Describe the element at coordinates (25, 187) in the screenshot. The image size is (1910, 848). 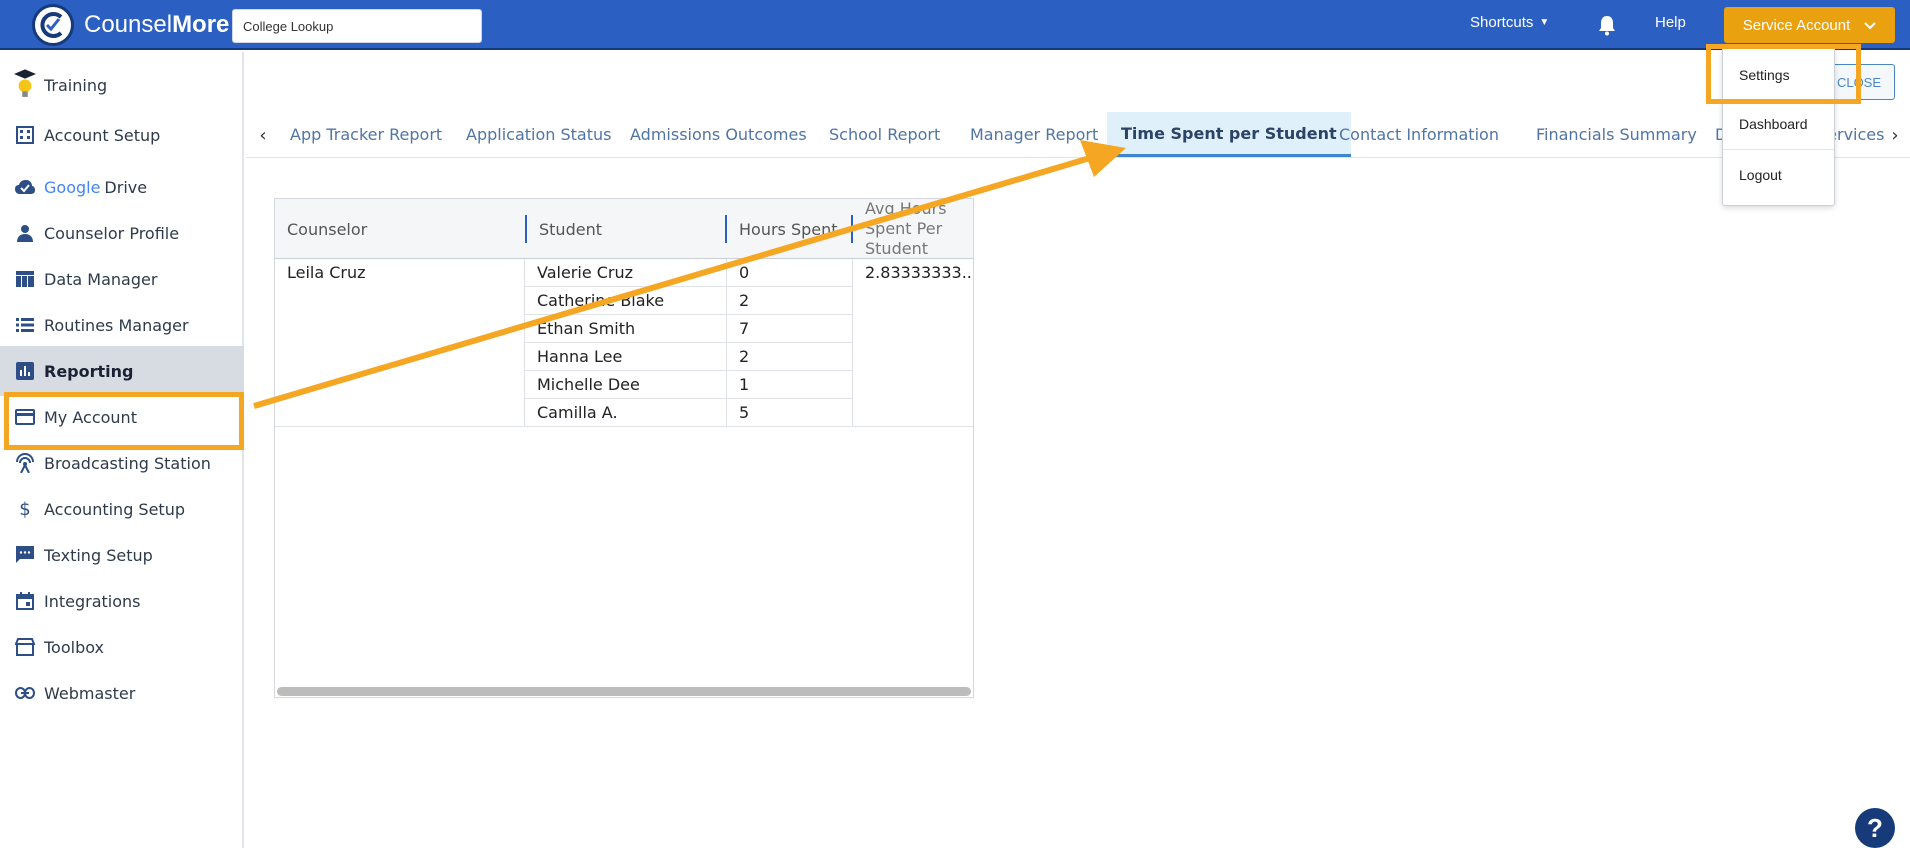
I see `cloud-check-icon` at that location.